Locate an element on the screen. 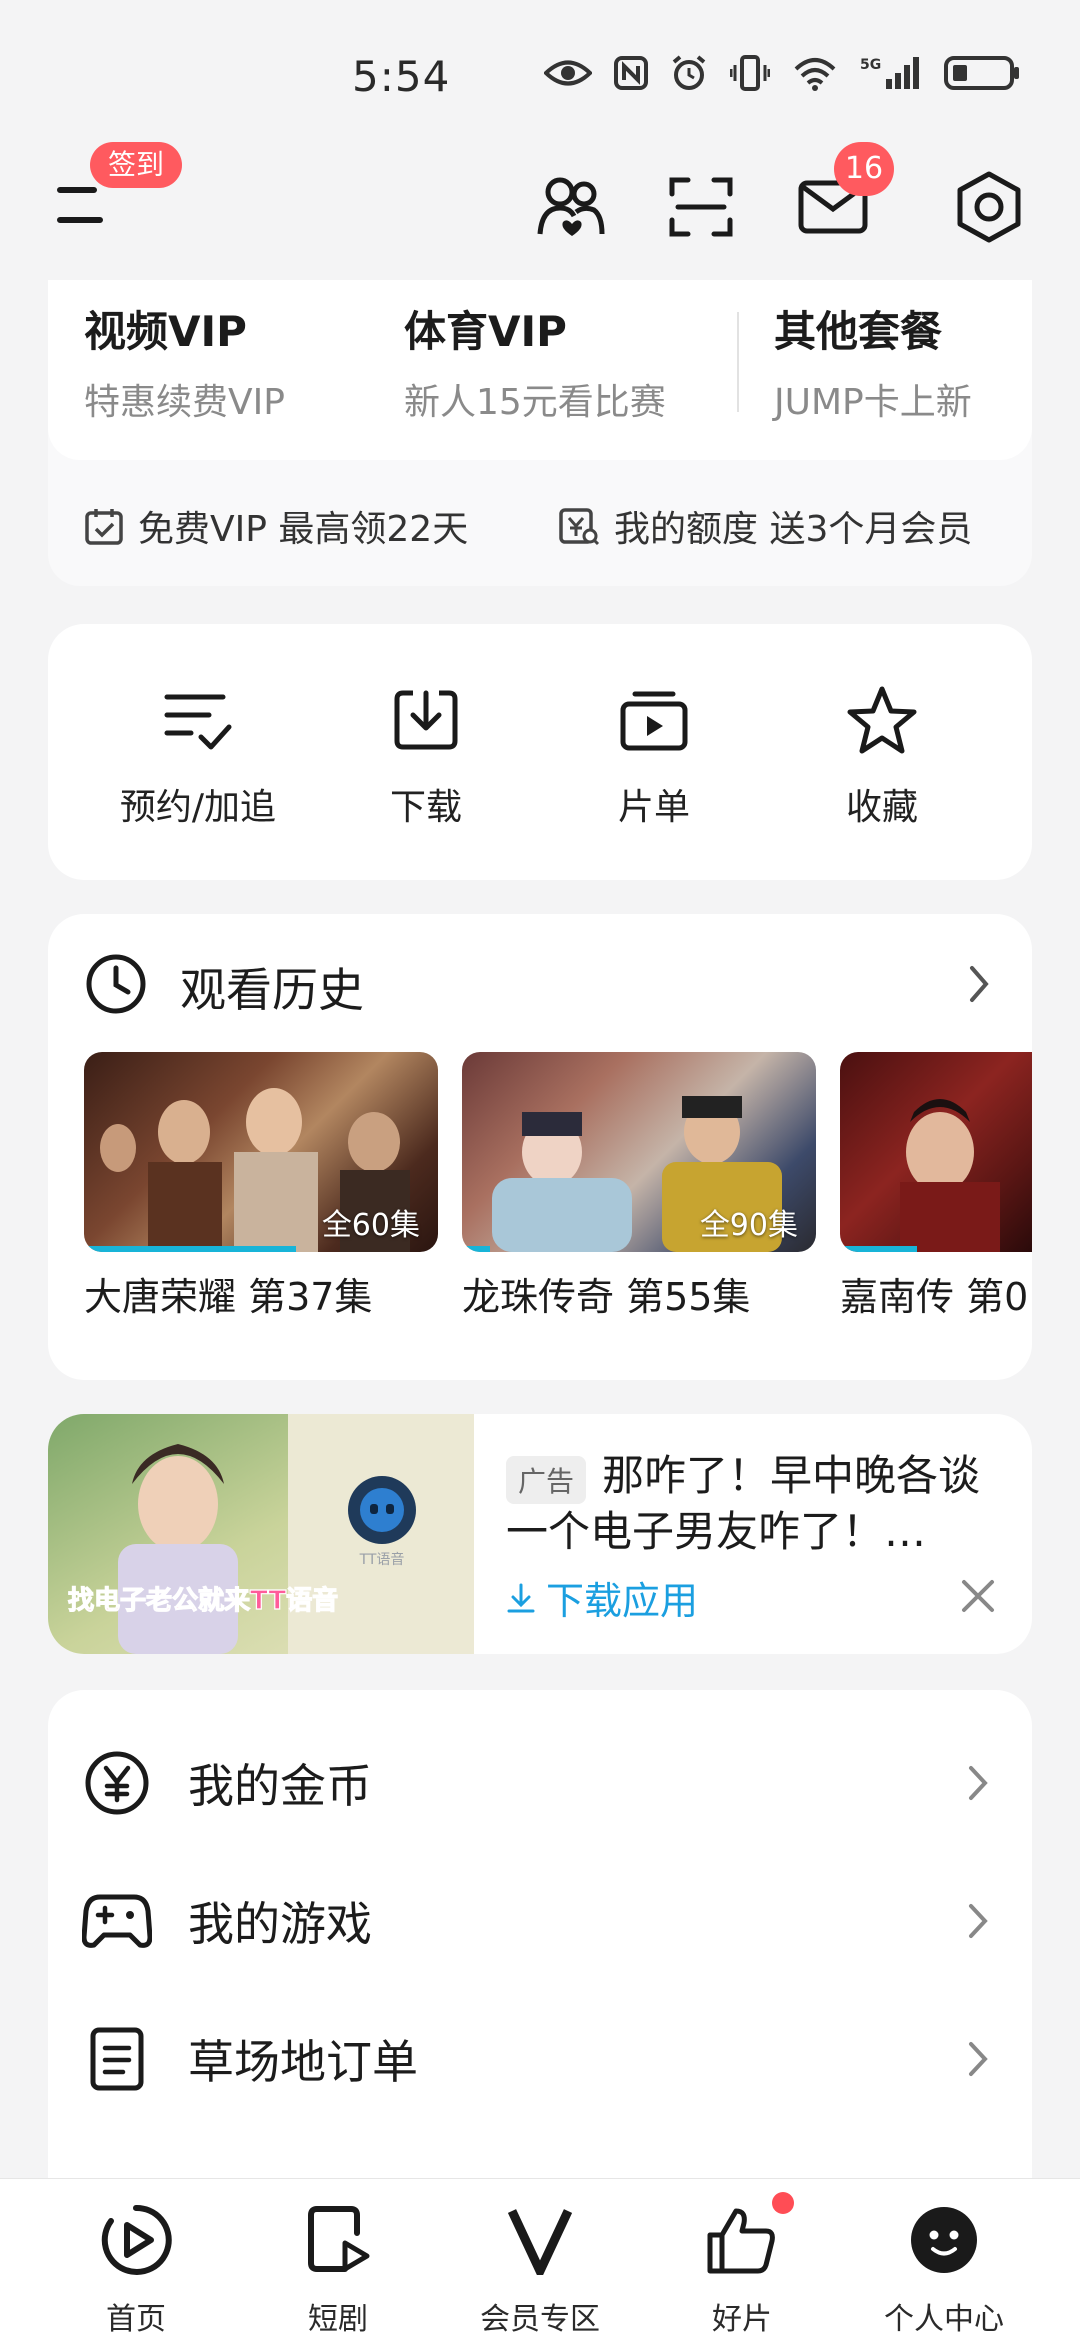  order-icon is located at coordinates (117, 2059).